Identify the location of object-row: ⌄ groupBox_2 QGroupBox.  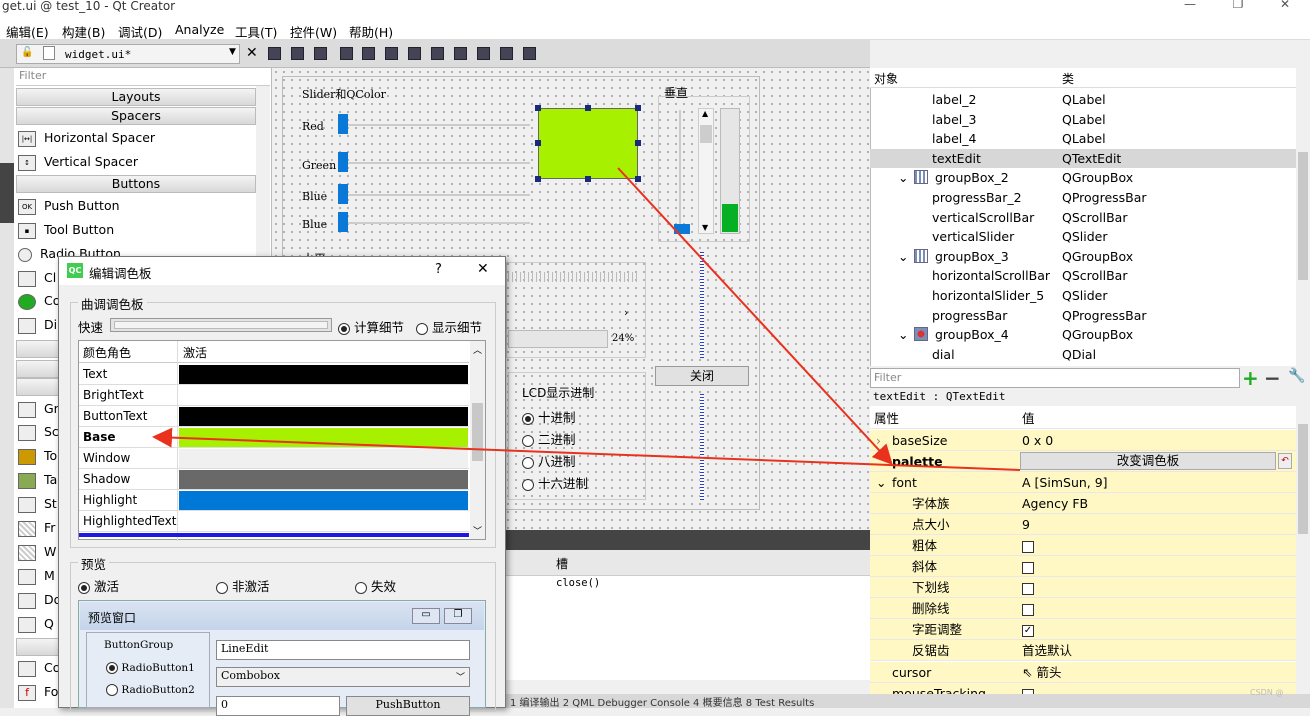
(1083, 178).